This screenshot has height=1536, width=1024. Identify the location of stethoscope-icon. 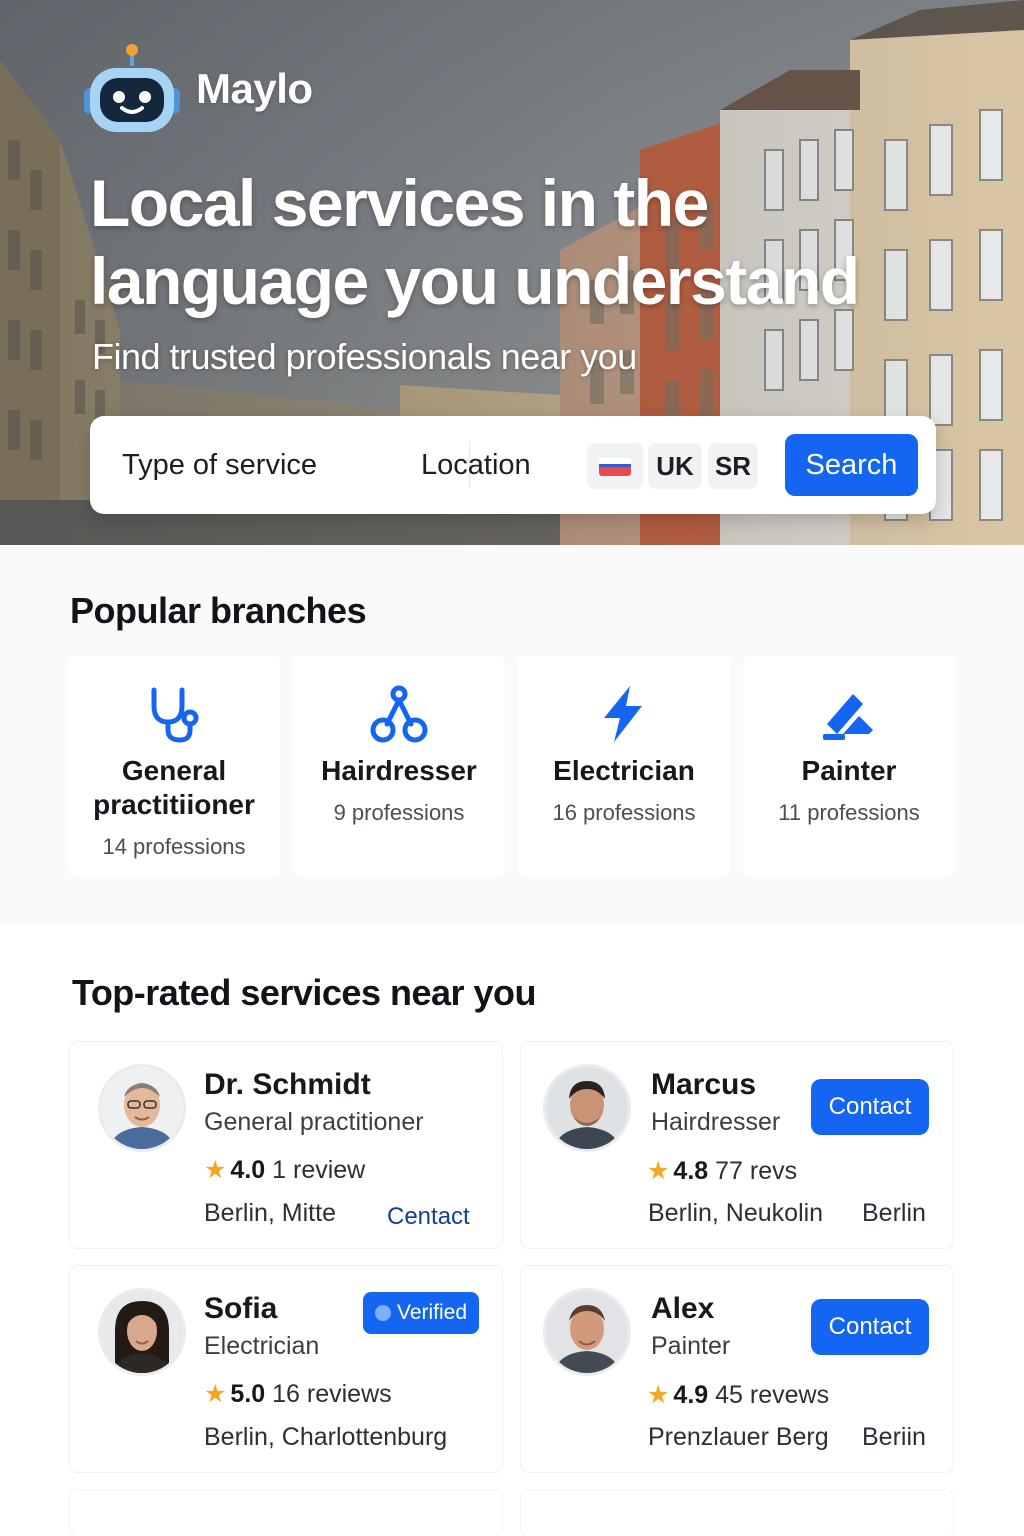
(174, 714).